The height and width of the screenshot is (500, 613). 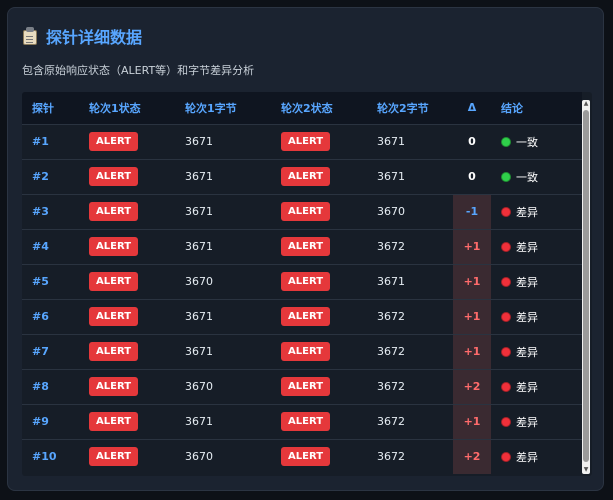 I want to click on round2-bytes: 3670, so click(x=410, y=211).